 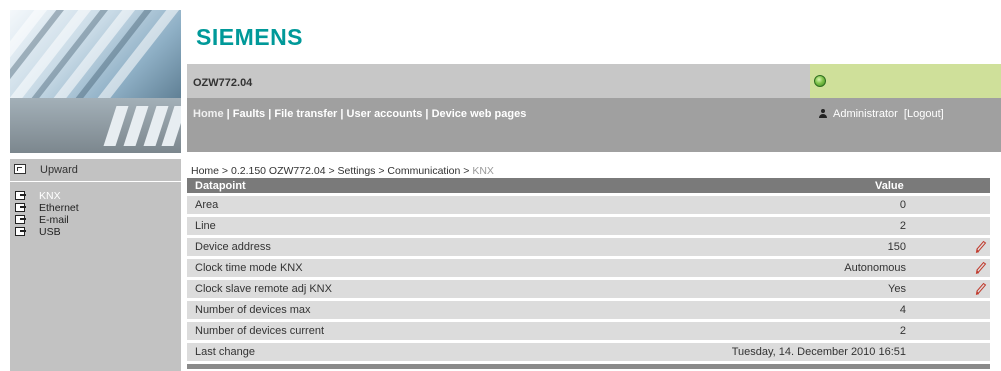 What do you see at coordinates (208, 114) in the screenshot?
I see `nav-home-link: Home` at bounding box center [208, 114].